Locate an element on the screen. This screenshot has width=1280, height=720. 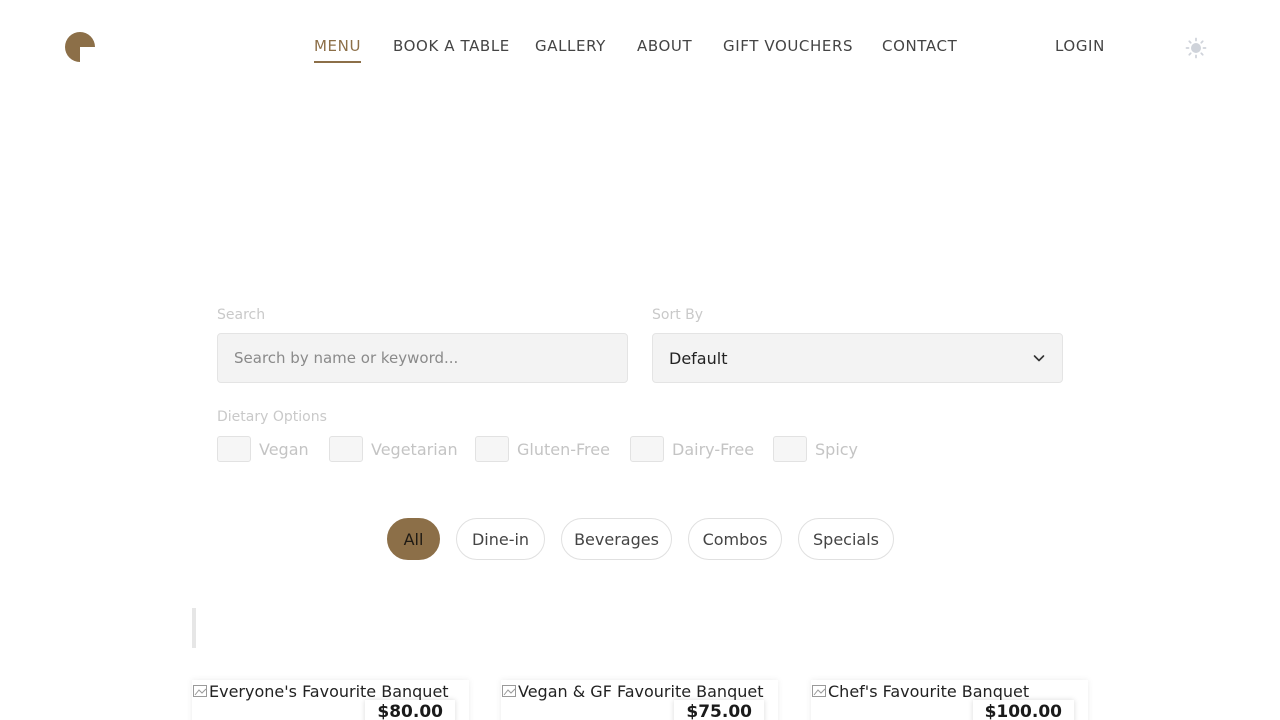
nav-item-about: ABOUT is located at coordinates (664, 46).